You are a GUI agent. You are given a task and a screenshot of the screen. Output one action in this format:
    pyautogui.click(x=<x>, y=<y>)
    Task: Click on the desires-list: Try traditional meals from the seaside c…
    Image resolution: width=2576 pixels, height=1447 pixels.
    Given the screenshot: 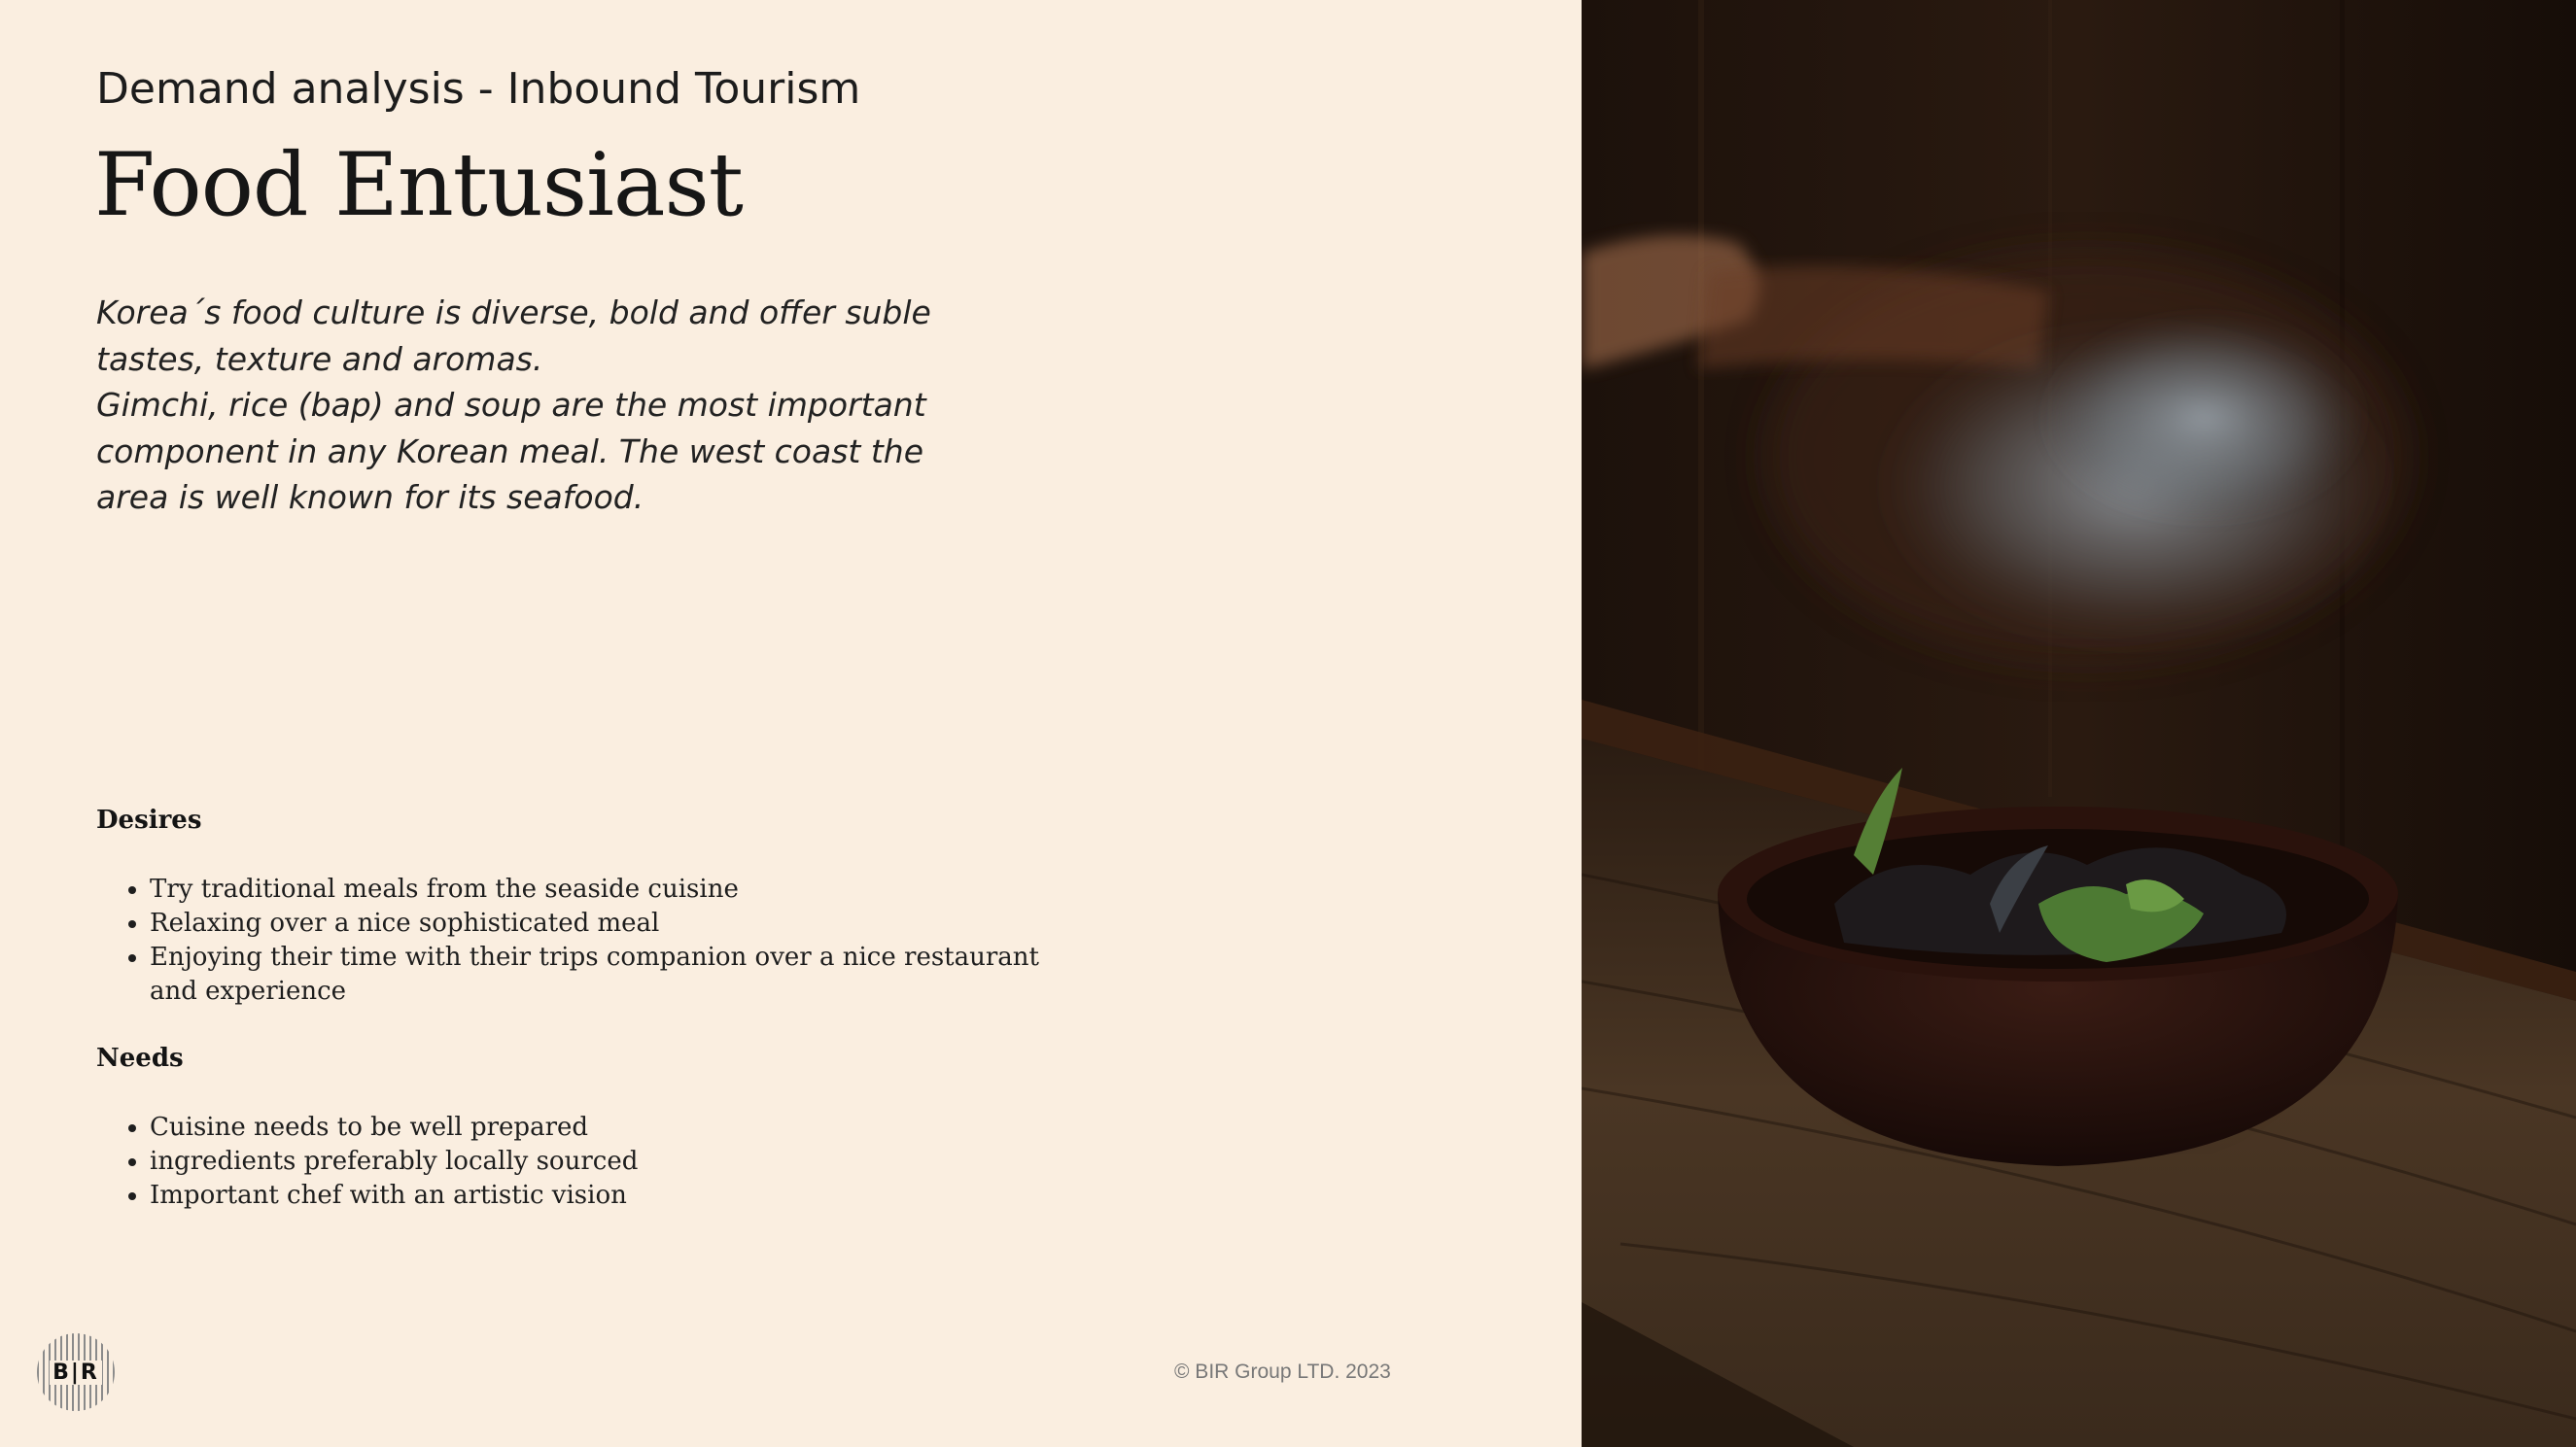 What is the action you would take?
    pyautogui.click(x=594, y=941)
    